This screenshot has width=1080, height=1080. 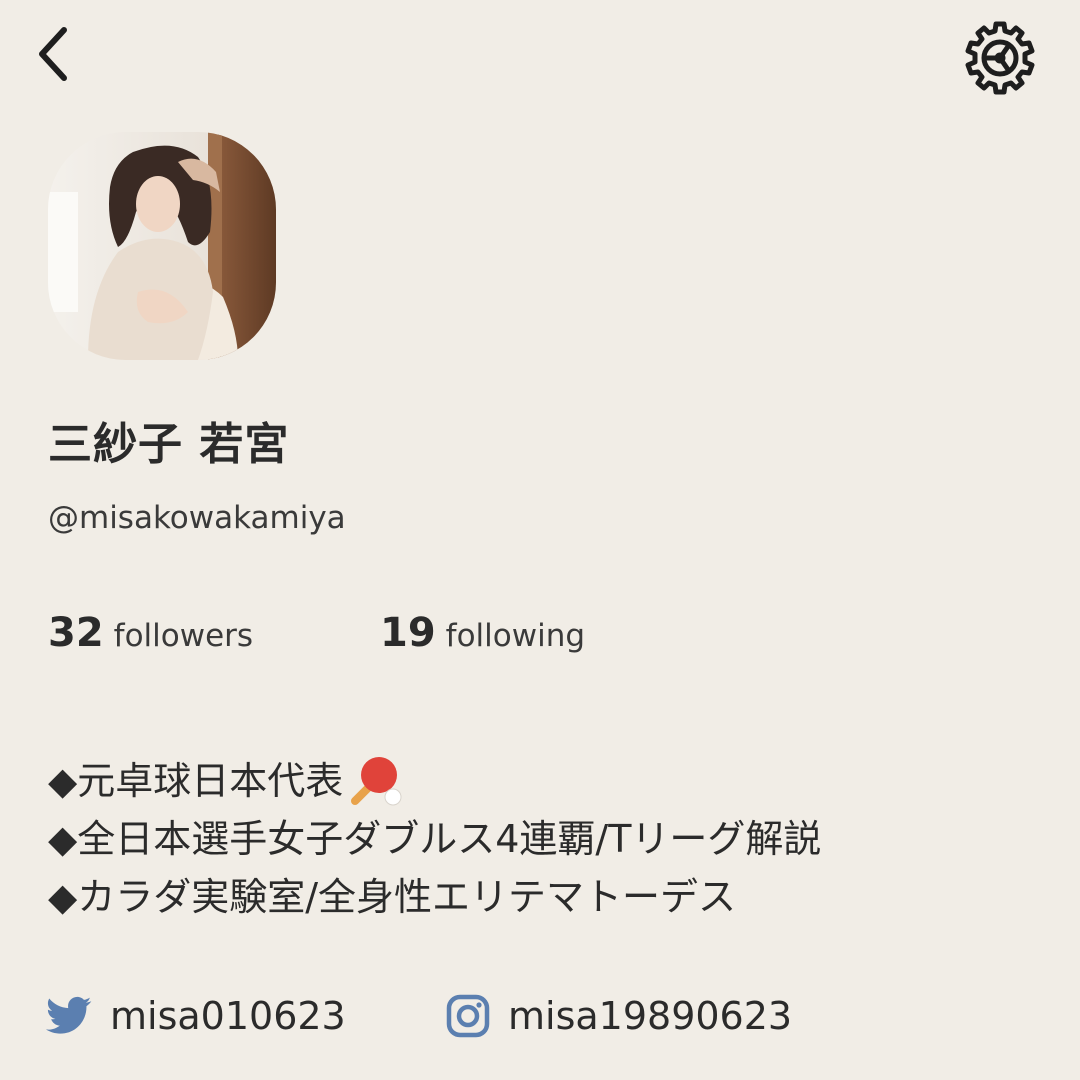 What do you see at coordinates (76, 633) in the screenshot?
I see `followers-count: 32` at bounding box center [76, 633].